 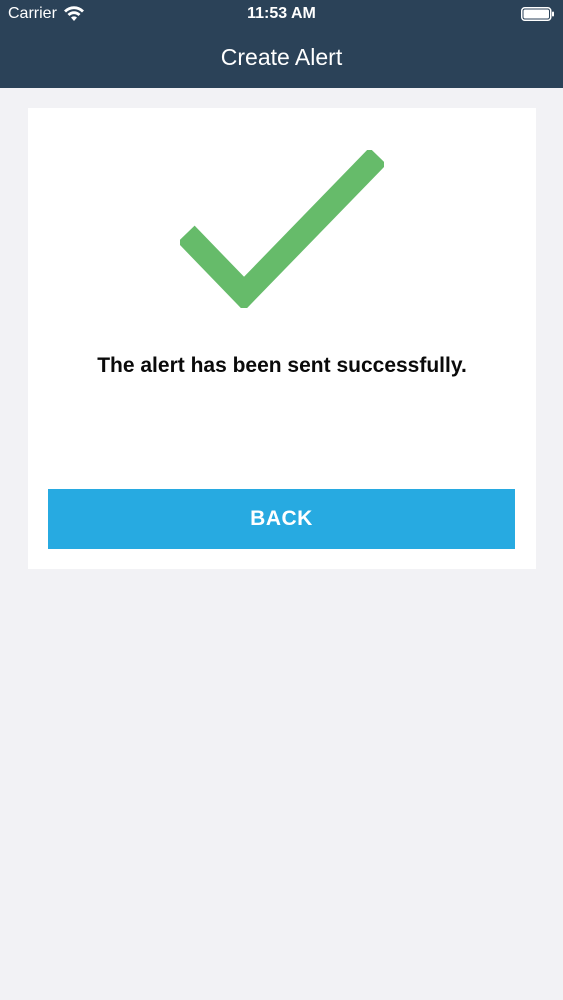 I want to click on status-bar: Carrier 11:53 AM, so click(x=281, y=15).